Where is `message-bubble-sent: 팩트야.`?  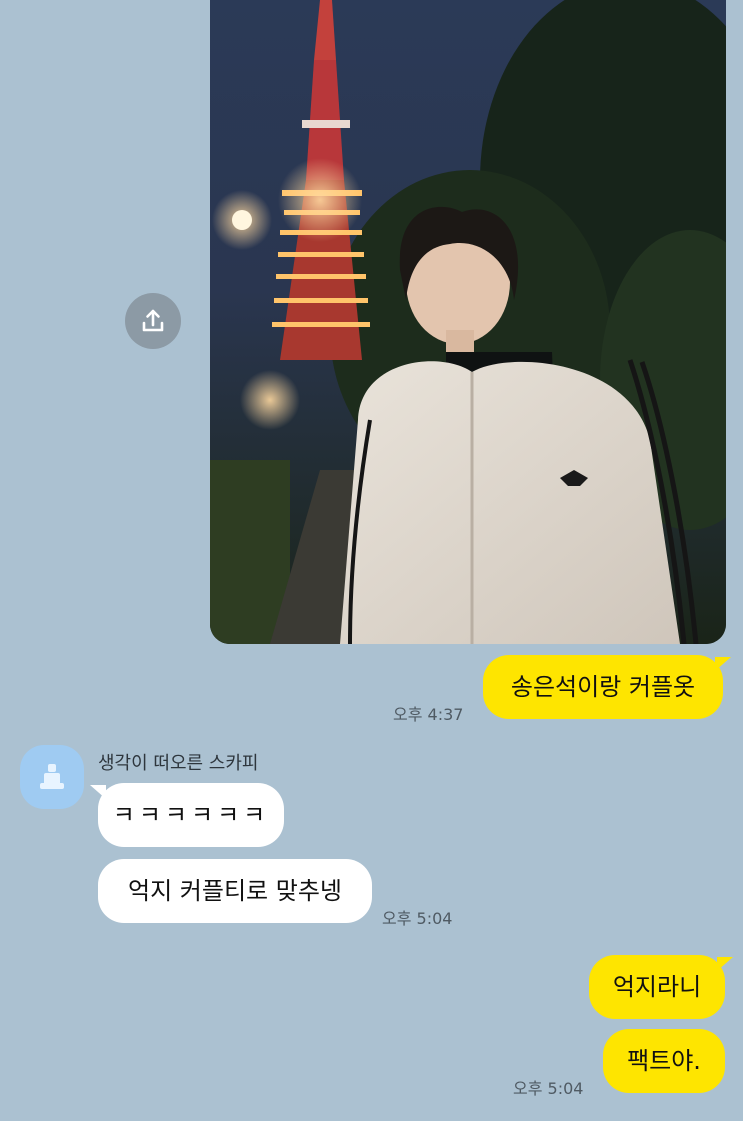
message-bubble-sent: 팩트야. is located at coordinates (664, 1061).